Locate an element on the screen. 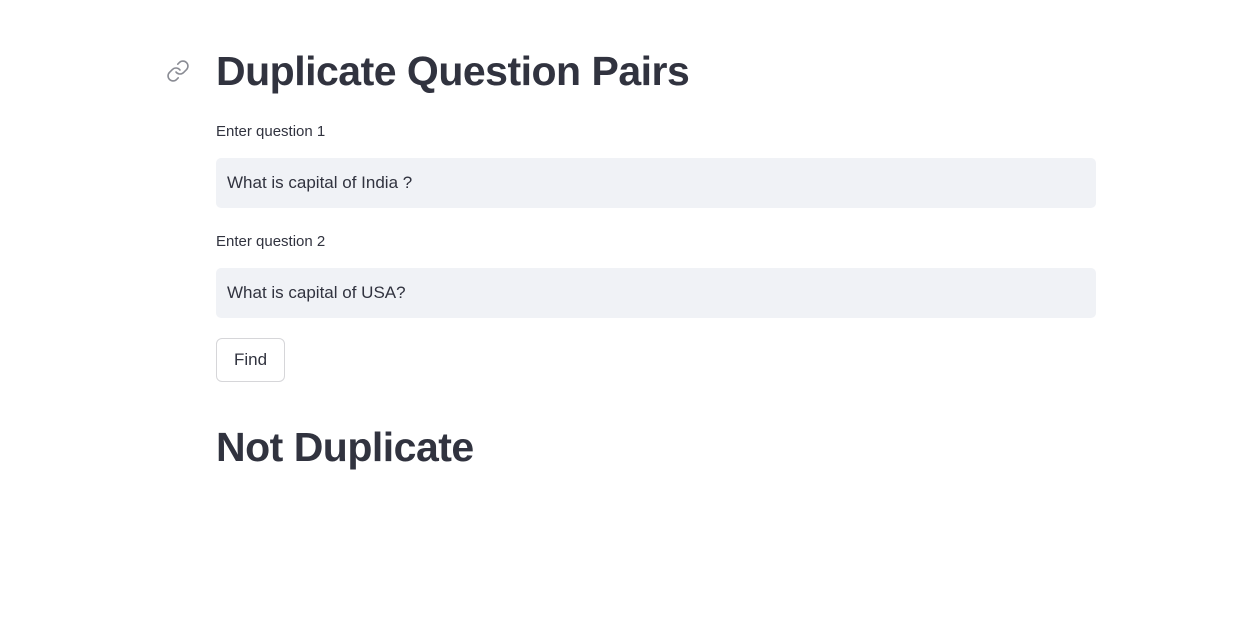  result-heading: Not Duplicate is located at coordinates (345, 447).